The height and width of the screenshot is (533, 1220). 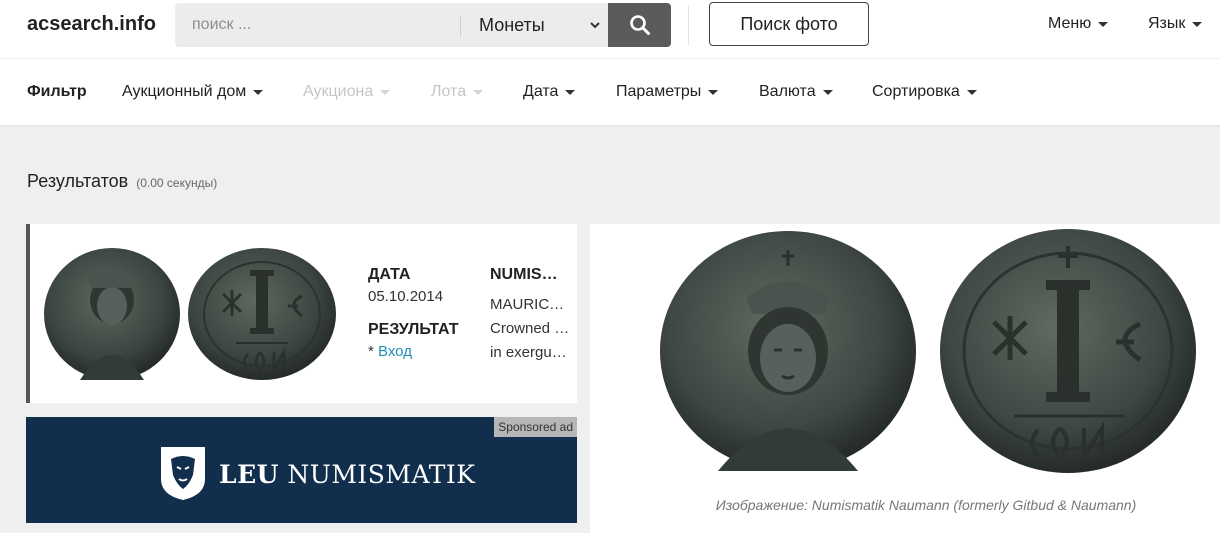 I want to click on category-select-value: Монеты, so click(x=512, y=25).